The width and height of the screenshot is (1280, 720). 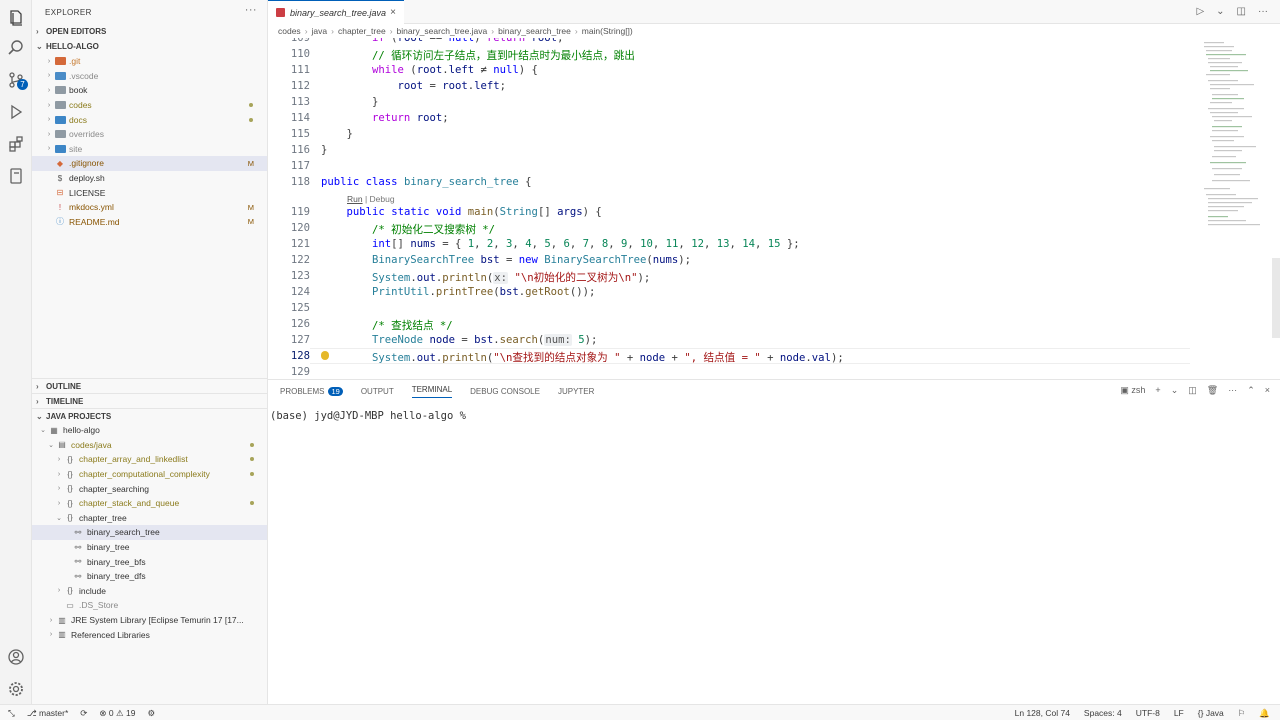 What do you see at coordinates (1103, 713) in the screenshot?
I see `indentation: Spaces: 4` at bounding box center [1103, 713].